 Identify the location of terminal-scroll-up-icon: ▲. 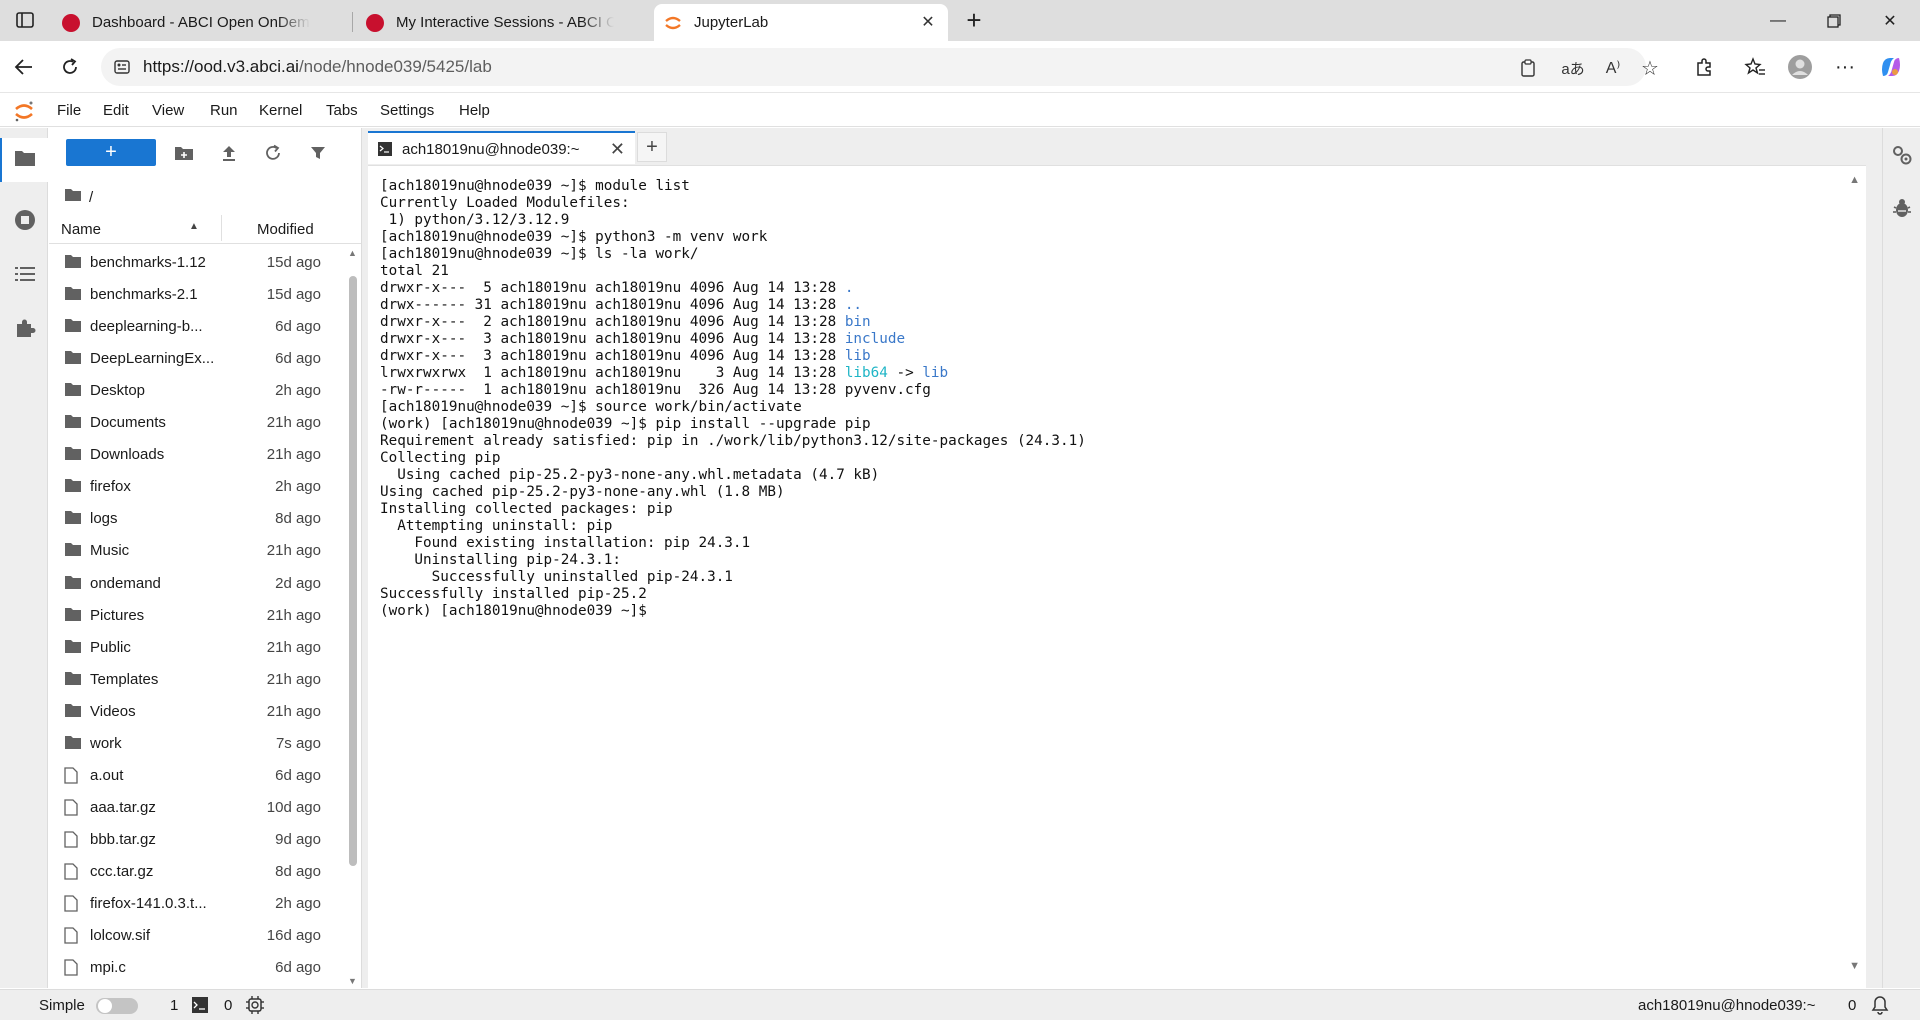
(1854, 180).